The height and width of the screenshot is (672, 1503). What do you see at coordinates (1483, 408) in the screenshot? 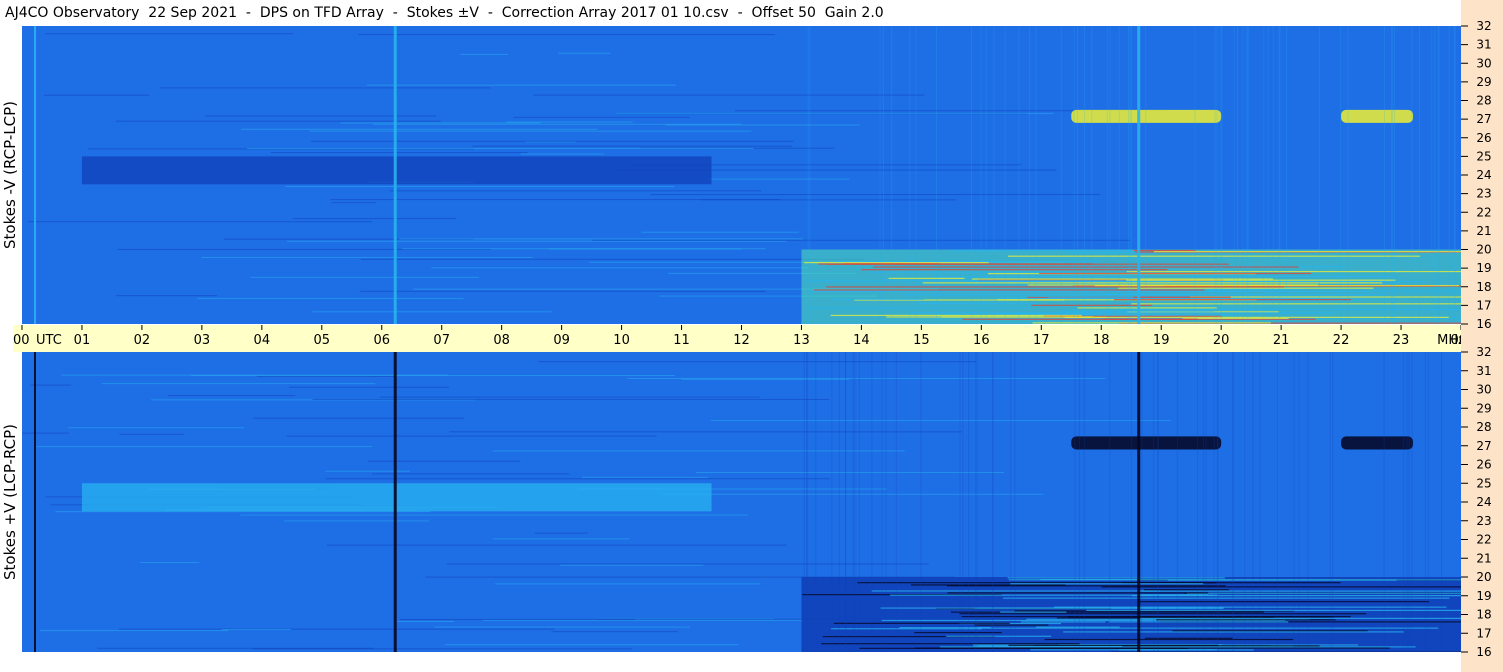
I see `freq-tick-label: 29` at bounding box center [1483, 408].